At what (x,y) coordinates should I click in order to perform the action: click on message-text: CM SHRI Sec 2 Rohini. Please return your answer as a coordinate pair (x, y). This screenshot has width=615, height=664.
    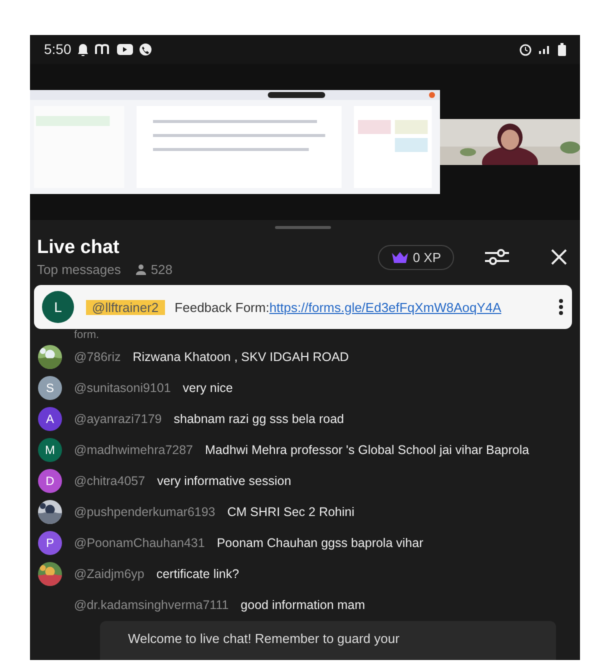
    Looking at the image, I should click on (290, 511).